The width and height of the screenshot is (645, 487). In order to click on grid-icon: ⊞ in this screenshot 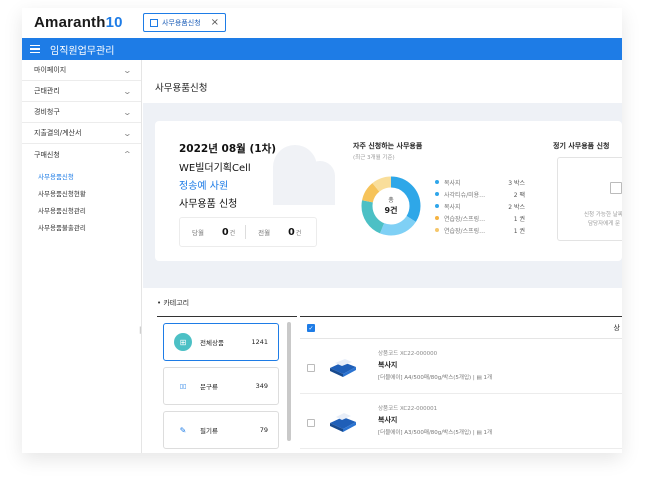, I will do `click(183, 342)`.